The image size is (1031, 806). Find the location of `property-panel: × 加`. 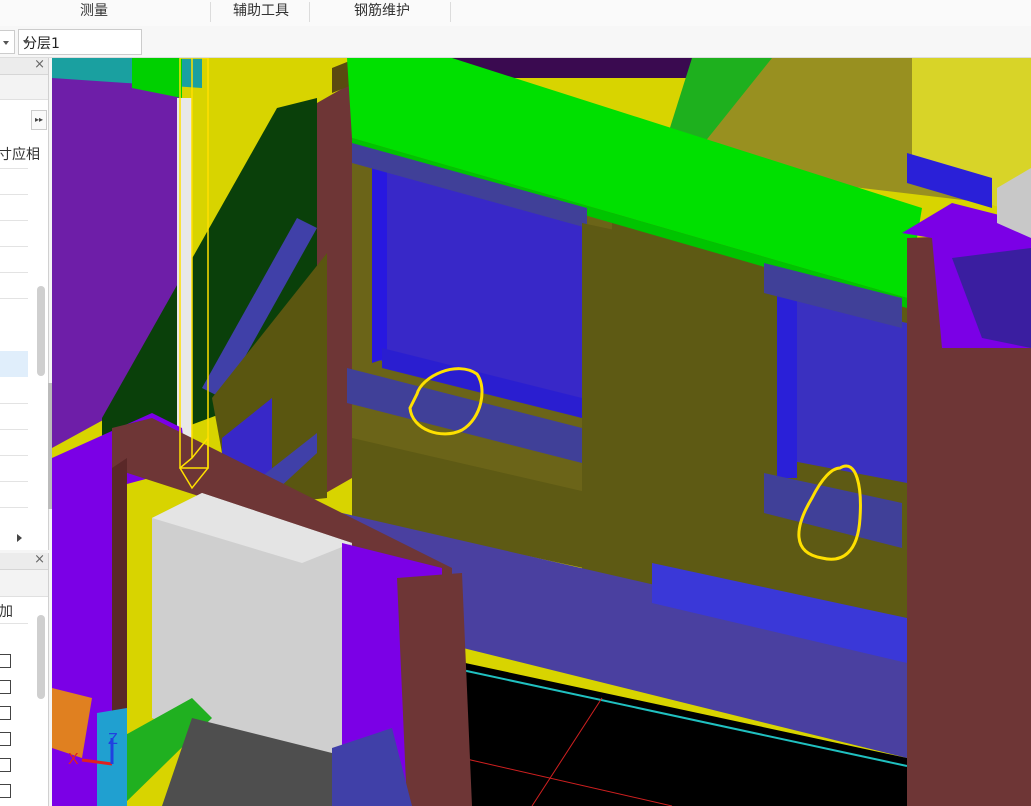

property-panel: × 加 is located at coordinates (24, 679).